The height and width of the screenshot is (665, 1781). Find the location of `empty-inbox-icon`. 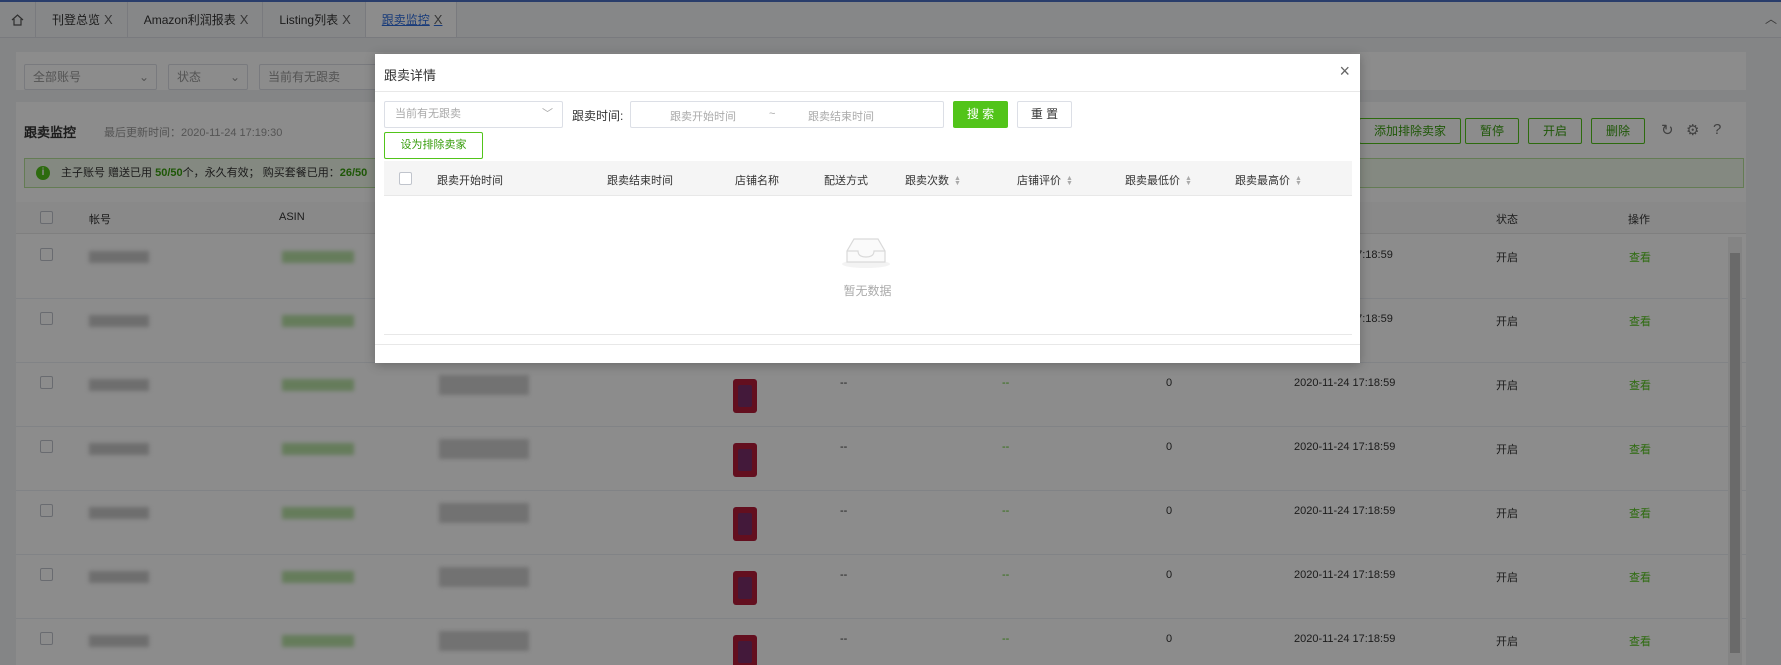

empty-inbox-icon is located at coordinates (866, 253).